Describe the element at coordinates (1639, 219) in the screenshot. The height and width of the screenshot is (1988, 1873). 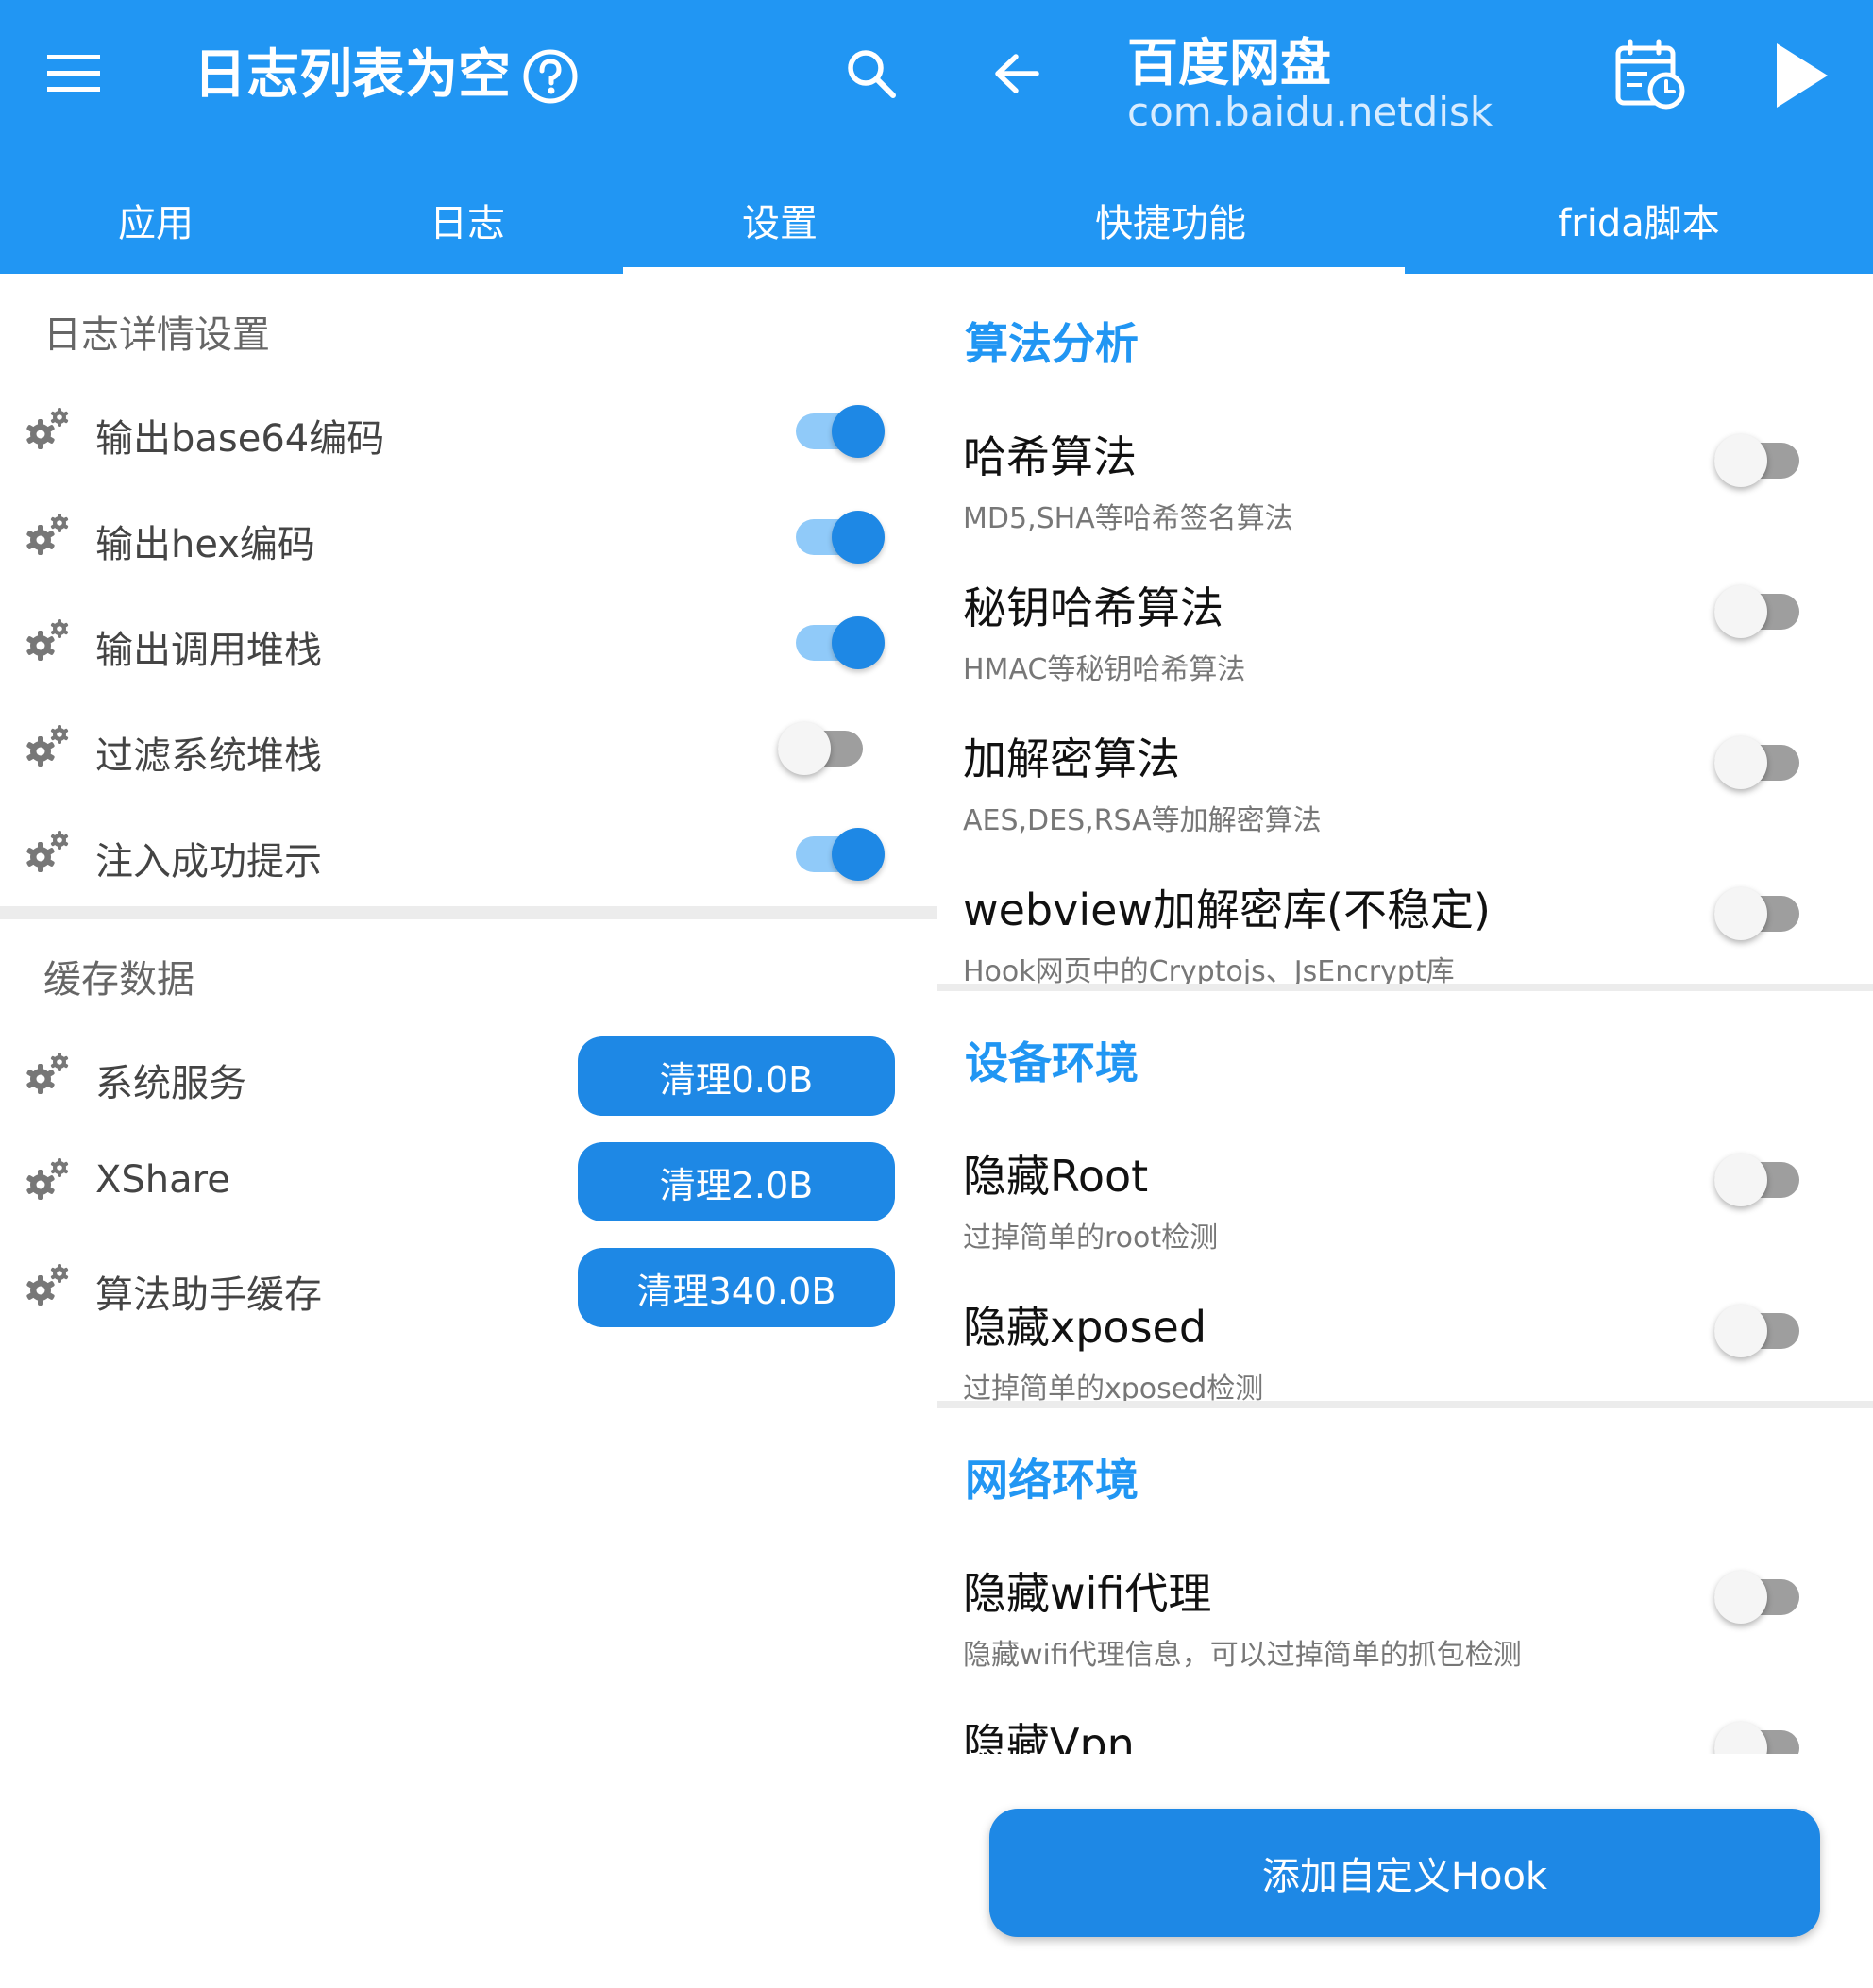
I see `tab-frida-scripts: frida脚本` at that location.